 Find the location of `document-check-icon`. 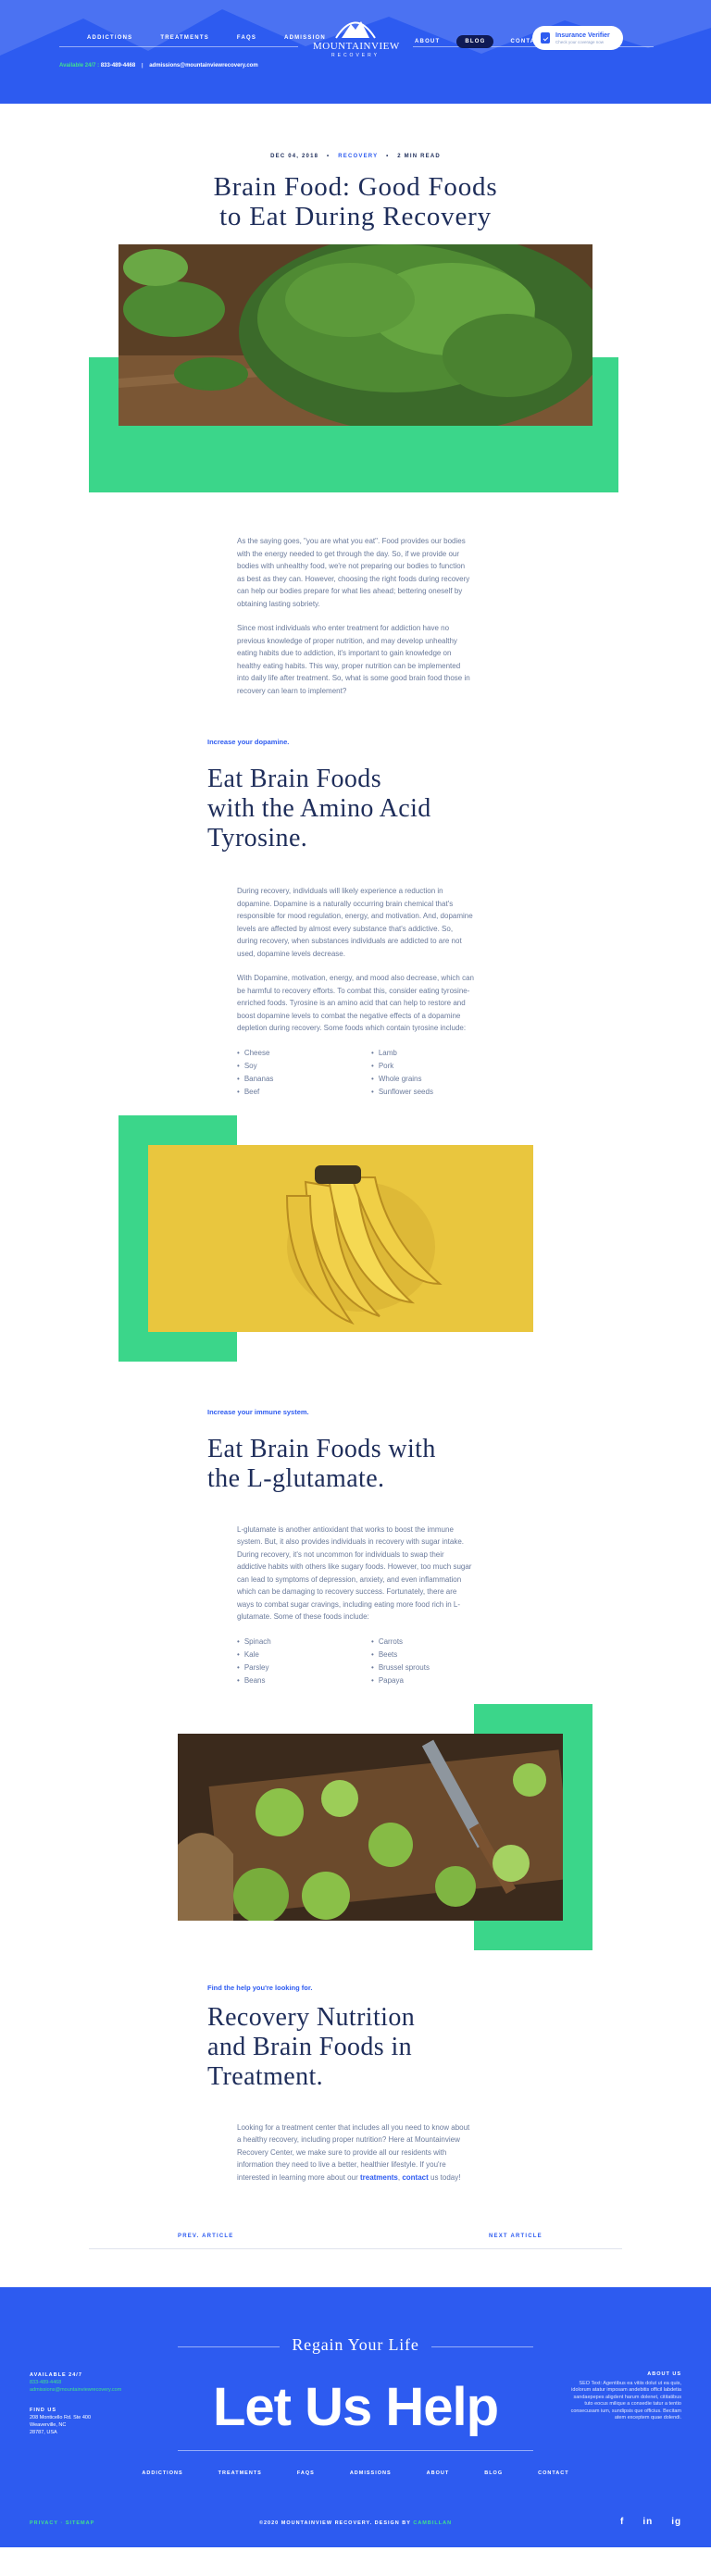

document-check-icon is located at coordinates (545, 38).